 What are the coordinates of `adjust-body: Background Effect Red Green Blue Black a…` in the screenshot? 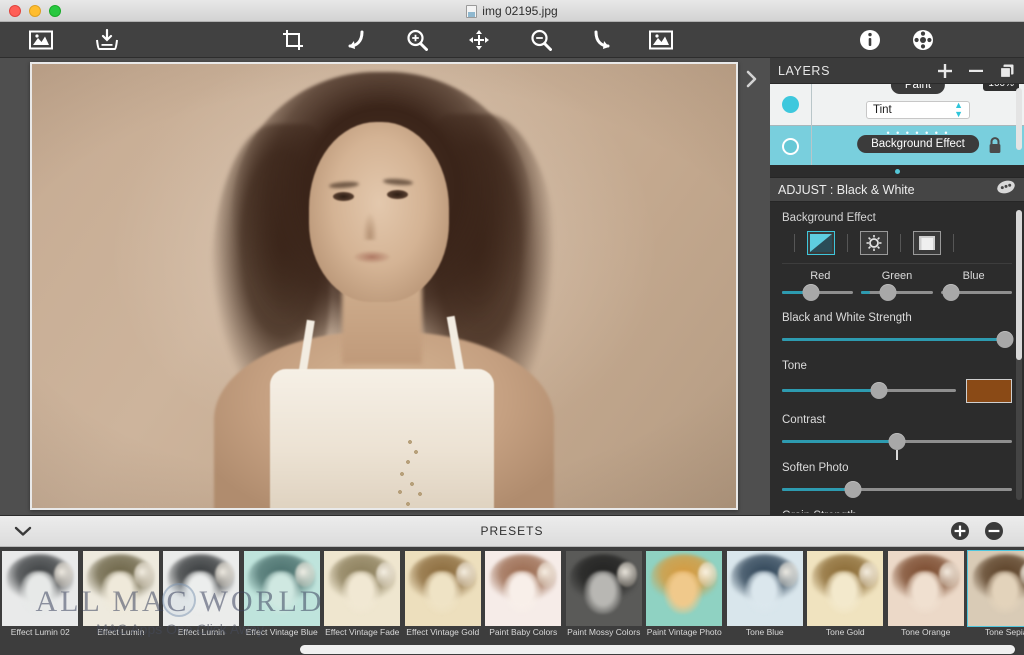 It's located at (897, 357).